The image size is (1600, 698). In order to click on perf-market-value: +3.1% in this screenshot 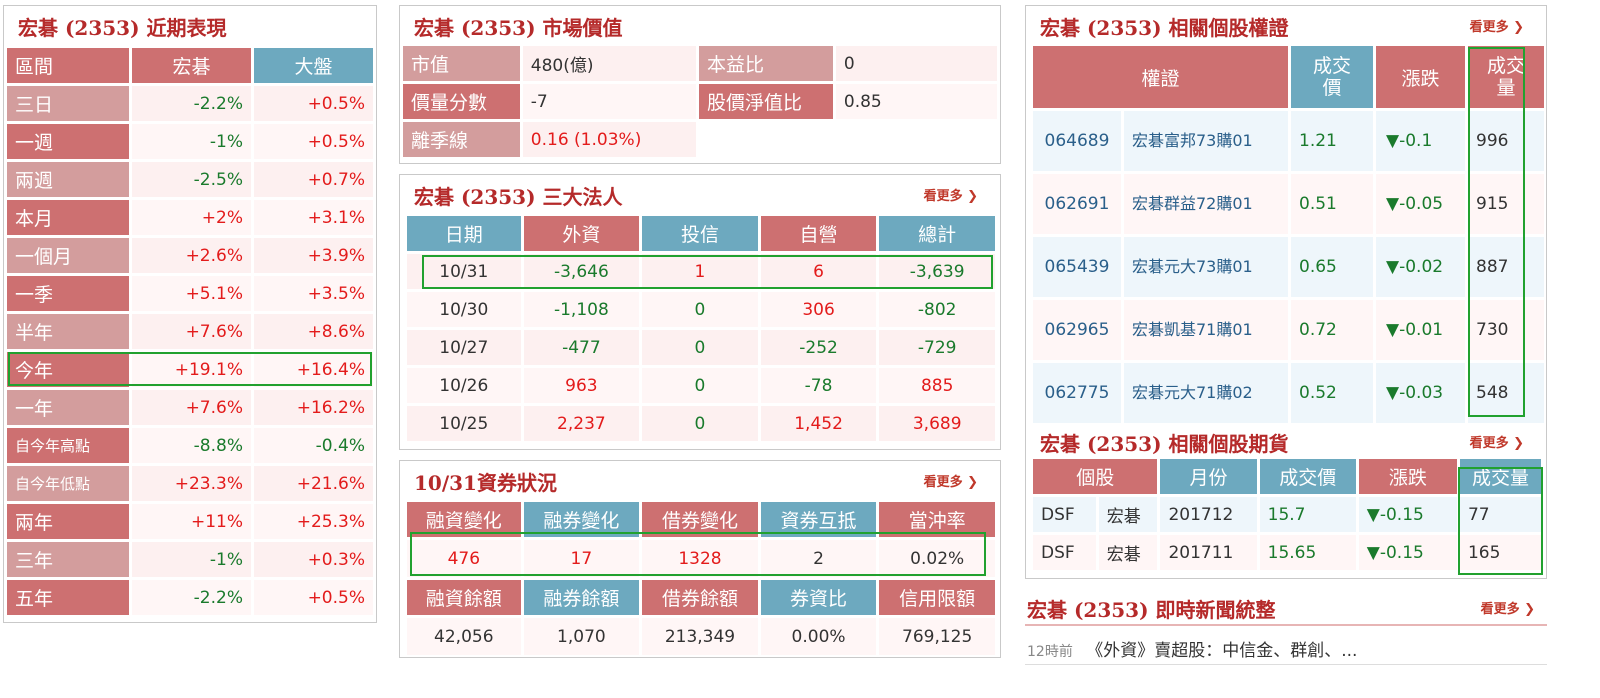, I will do `click(313, 217)`.